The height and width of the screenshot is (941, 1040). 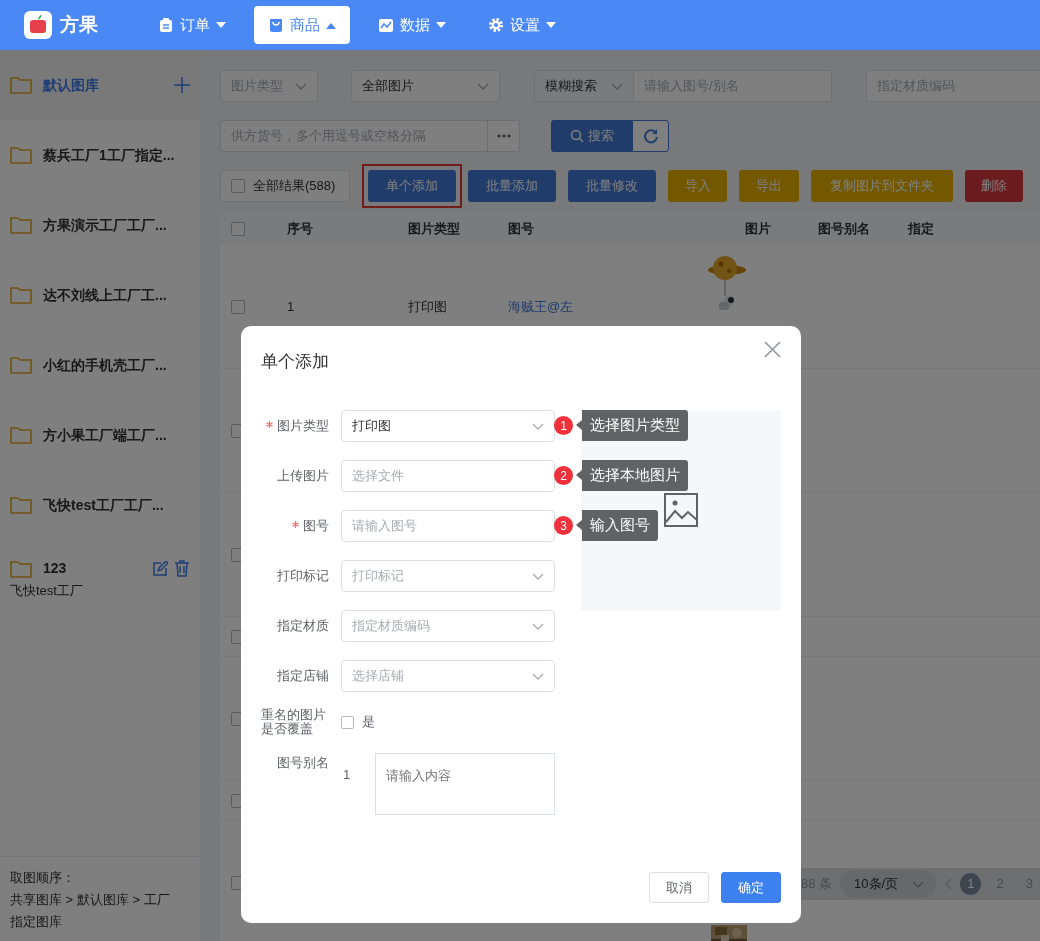 I want to click on search-mode-select: 模糊搜索, so click(x=584, y=86).